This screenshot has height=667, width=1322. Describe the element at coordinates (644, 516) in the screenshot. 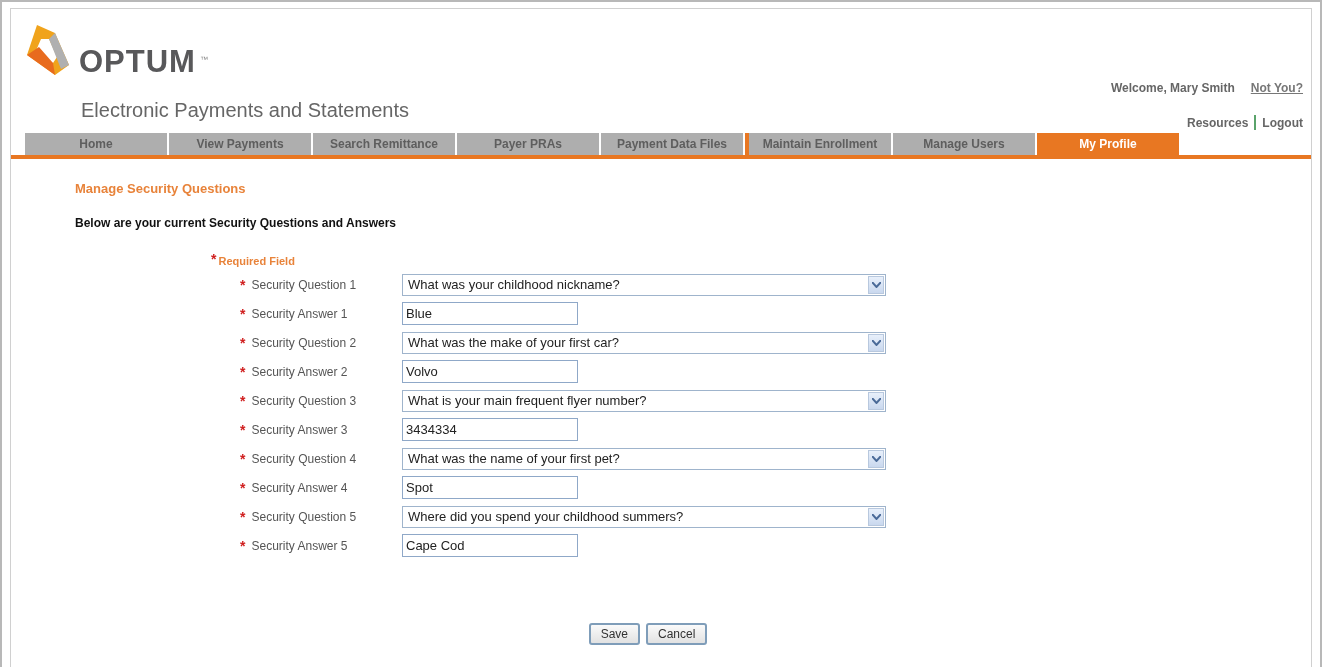

I see `question-dropdown: Where did you spend your childhood summers?` at that location.